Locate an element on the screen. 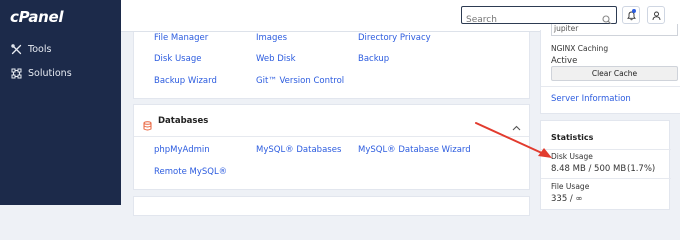  notifications-button is located at coordinates (631, 15).